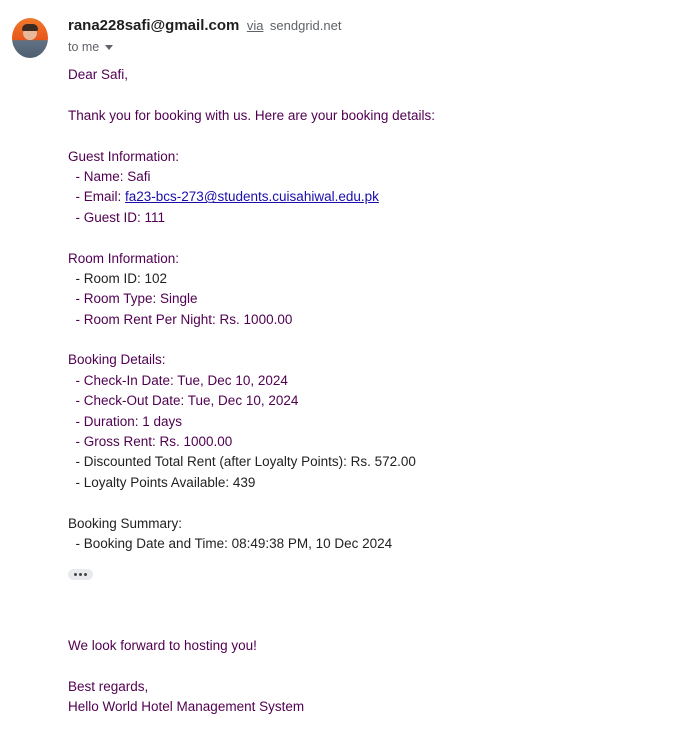  Describe the element at coordinates (150, 442) in the screenshot. I see `gross-rent: - Gross Rent: Rs. 1000.00` at that location.